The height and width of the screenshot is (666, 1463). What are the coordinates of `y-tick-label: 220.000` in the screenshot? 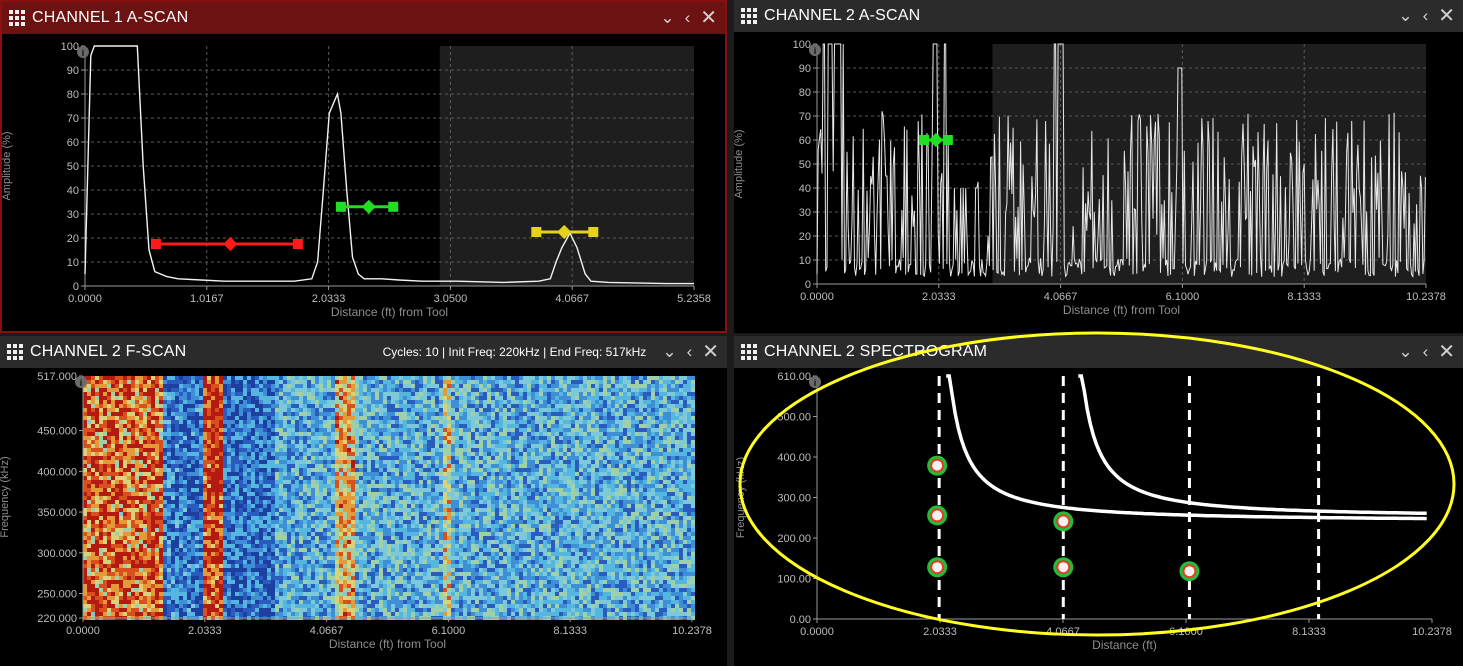 It's located at (57, 619).